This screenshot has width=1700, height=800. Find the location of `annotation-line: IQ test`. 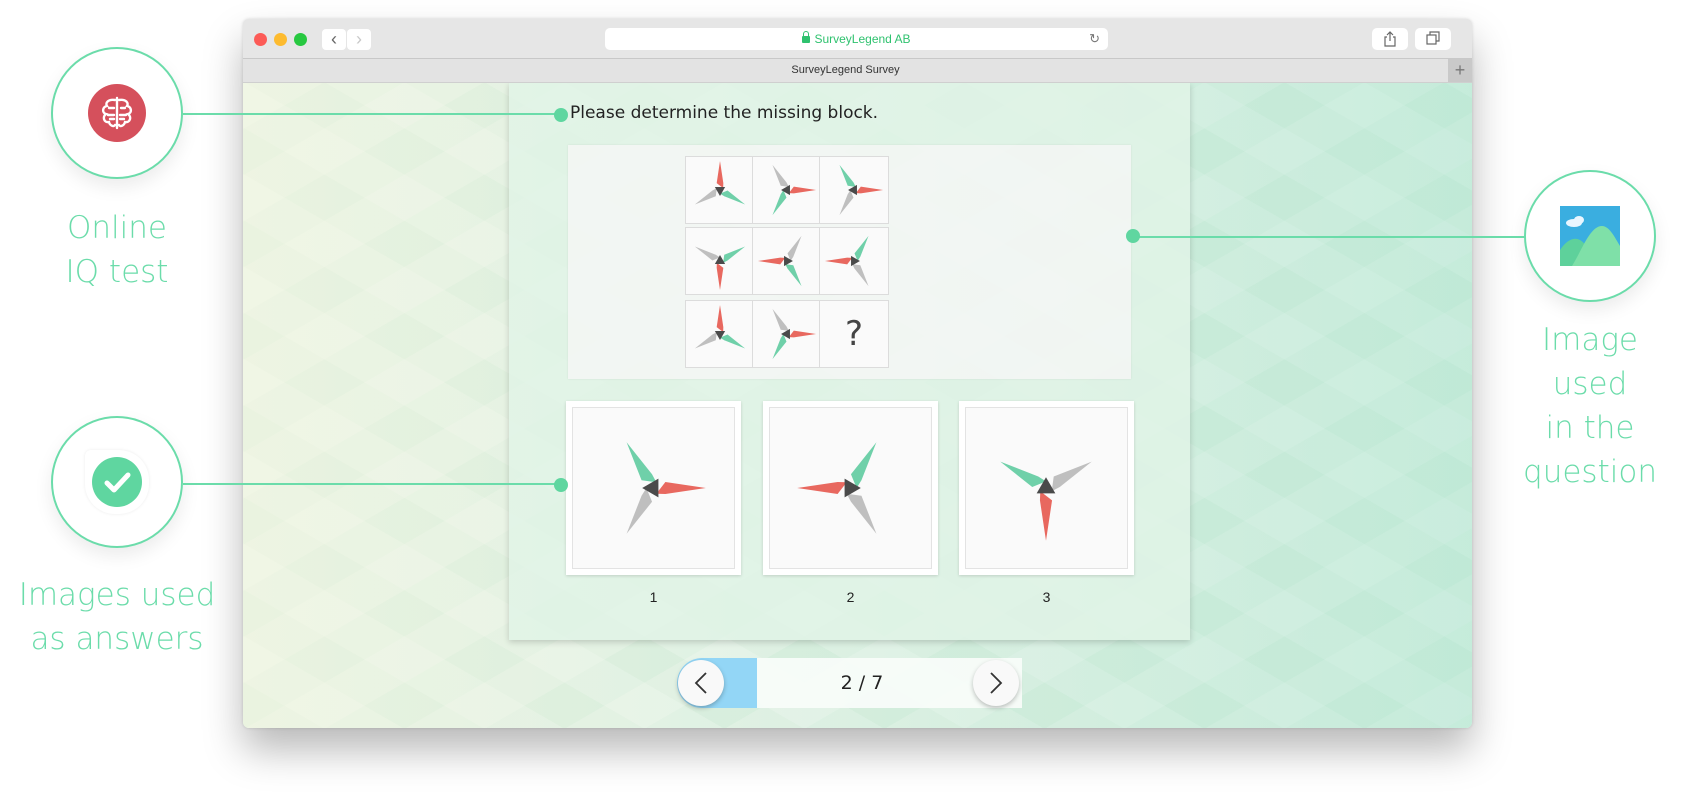

annotation-line: IQ test is located at coordinates (117, 272).